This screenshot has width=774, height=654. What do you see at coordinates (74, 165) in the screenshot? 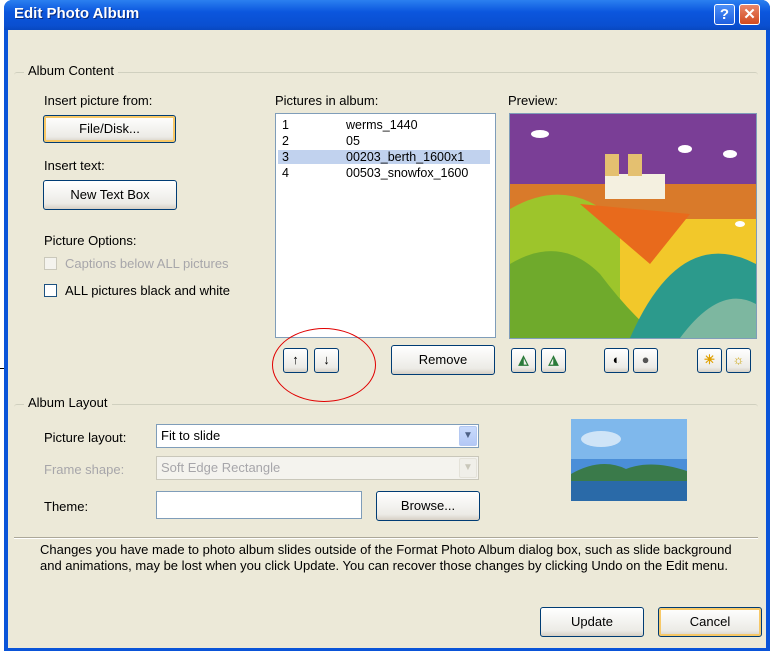
I see `insert-text-label: Insert text:` at bounding box center [74, 165].